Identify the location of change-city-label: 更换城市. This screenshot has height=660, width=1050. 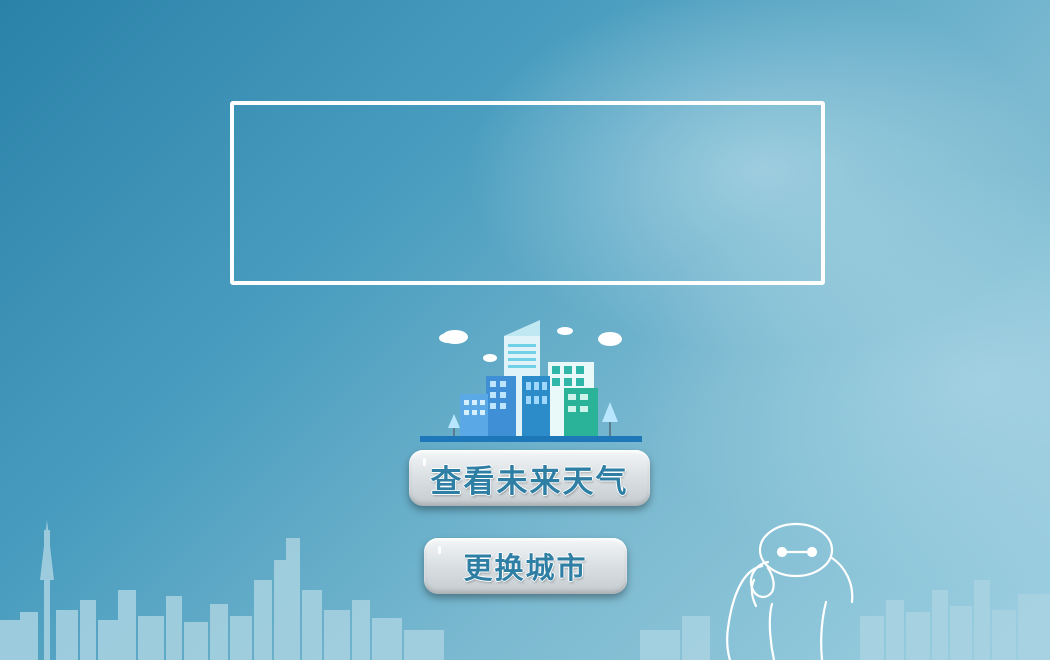
(525, 568).